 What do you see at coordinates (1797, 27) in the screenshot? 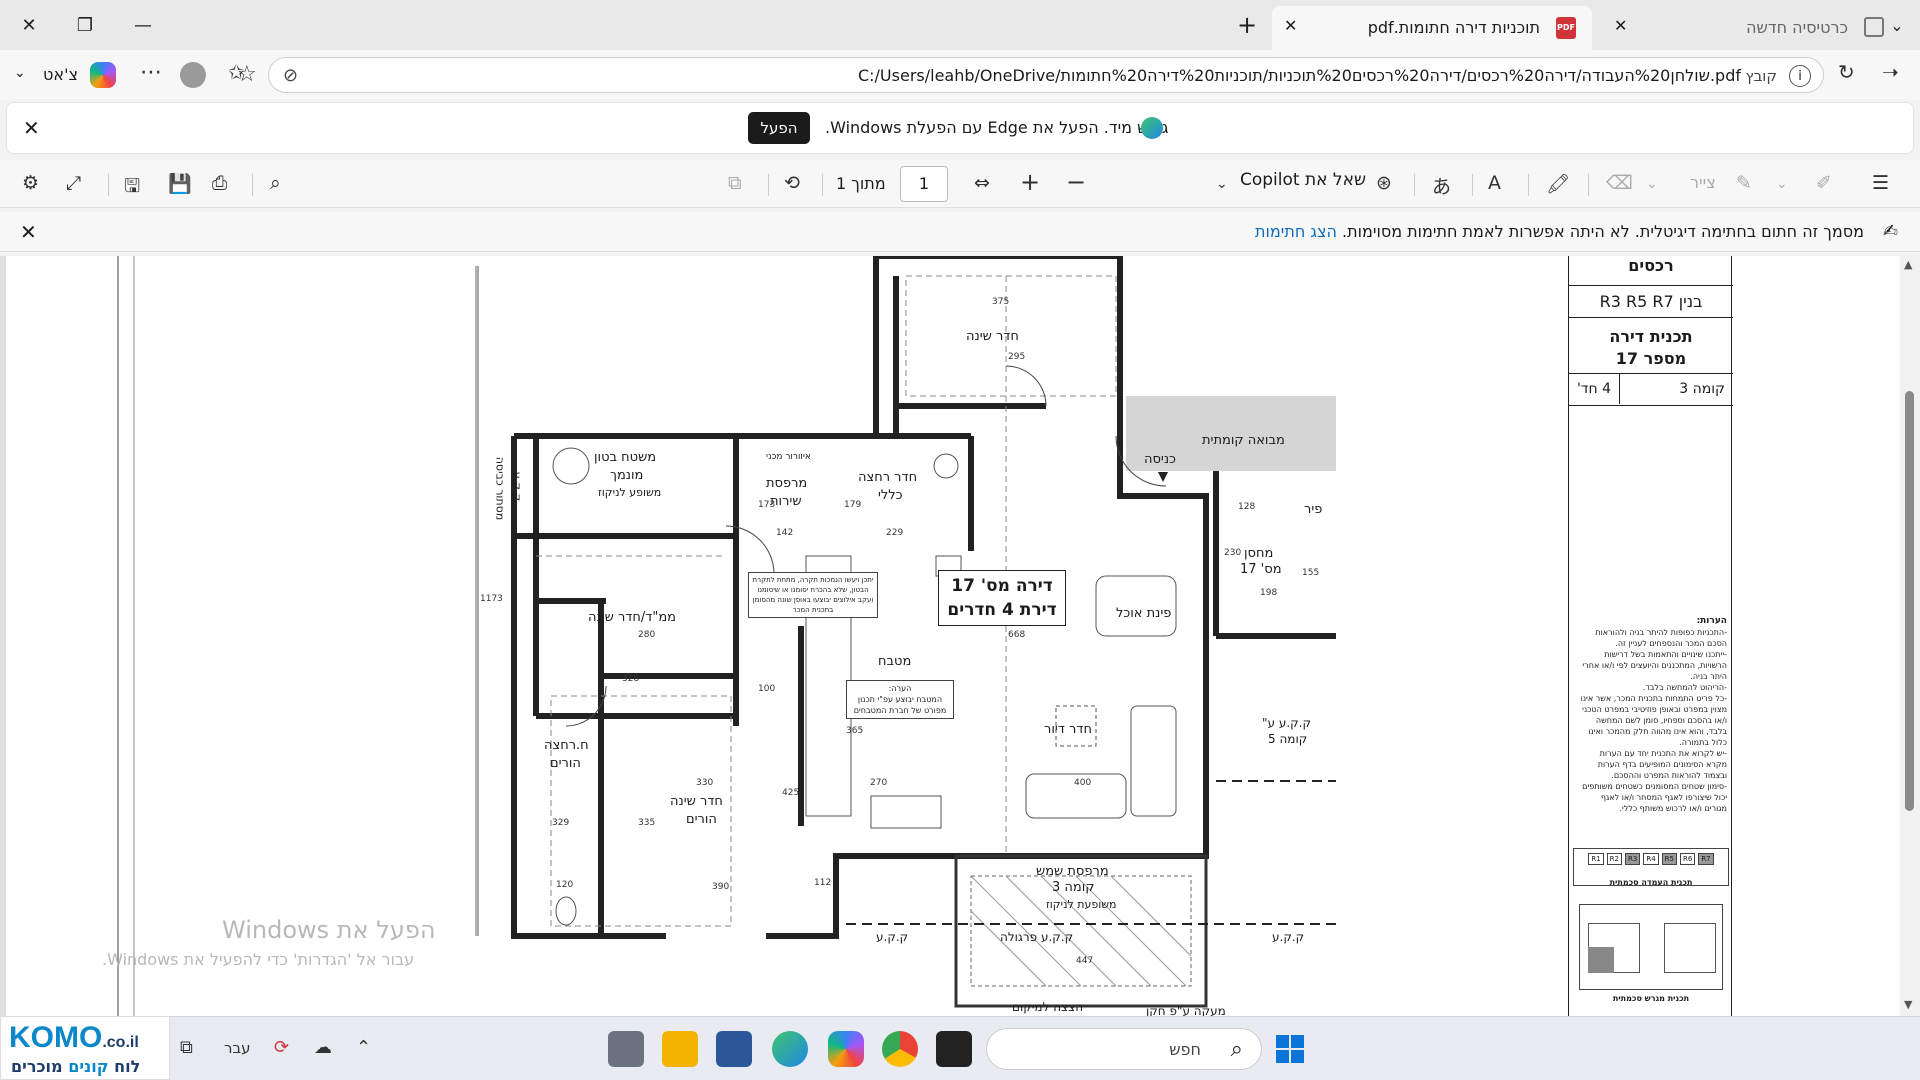
I see `tab-title: כרטיסיה חדשה` at bounding box center [1797, 27].